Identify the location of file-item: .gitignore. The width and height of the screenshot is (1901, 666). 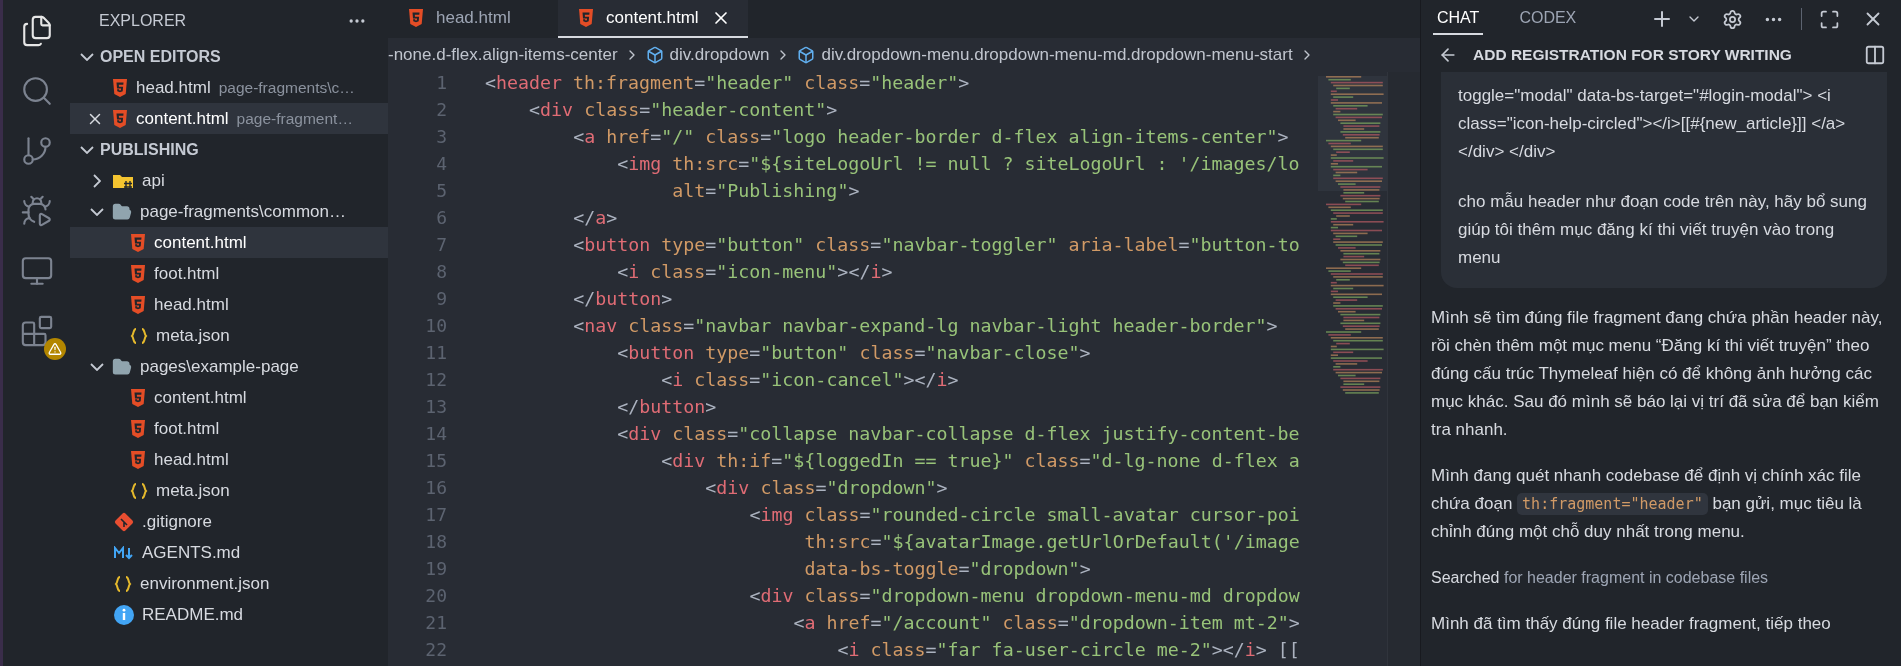
(229, 521).